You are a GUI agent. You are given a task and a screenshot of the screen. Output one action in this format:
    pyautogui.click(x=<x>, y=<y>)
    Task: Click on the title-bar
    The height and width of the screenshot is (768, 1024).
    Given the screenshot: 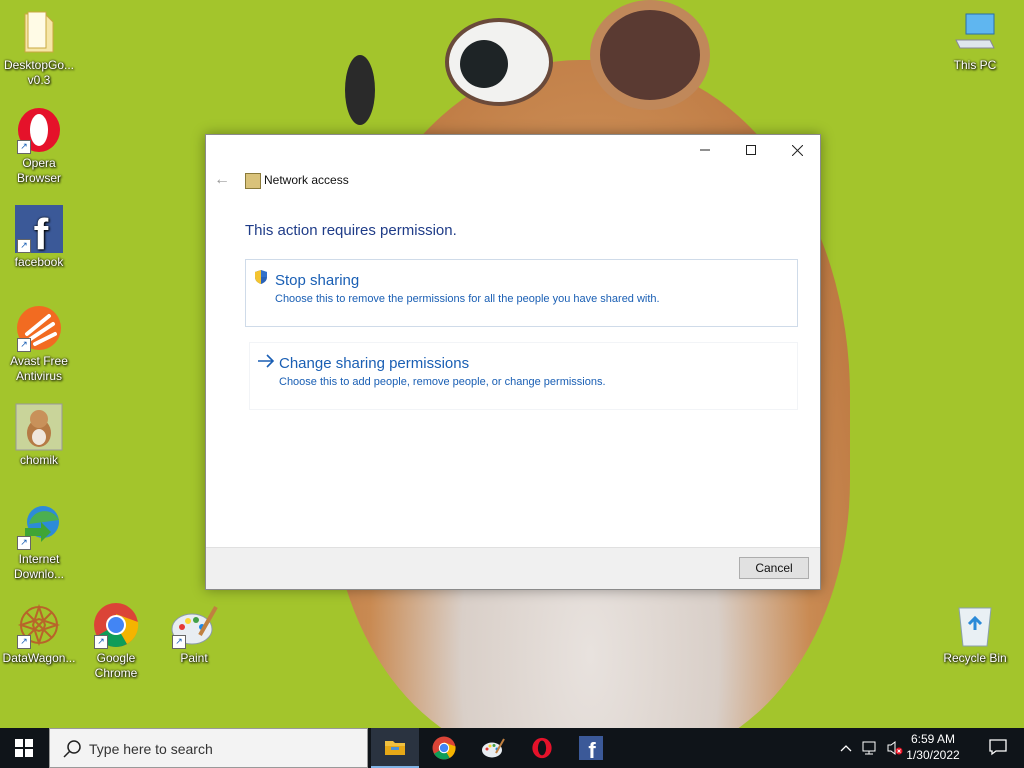 What is the action you would take?
    pyautogui.click(x=513, y=150)
    